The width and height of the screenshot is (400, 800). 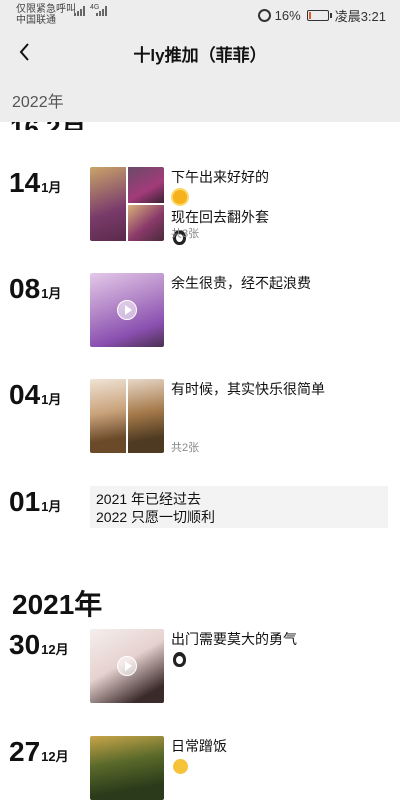 What do you see at coordinates (264, 15) in the screenshot?
I see `alarm-icon` at bounding box center [264, 15].